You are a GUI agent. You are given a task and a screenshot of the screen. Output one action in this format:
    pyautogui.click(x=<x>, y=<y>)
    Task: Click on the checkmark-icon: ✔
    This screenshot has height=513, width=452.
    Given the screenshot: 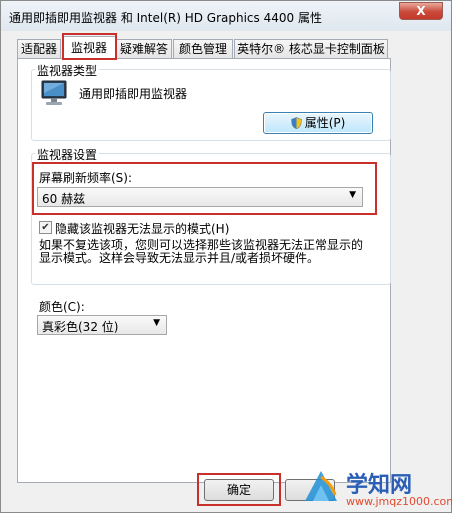 What is the action you would take?
    pyautogui.click(x=45, y=227)
    